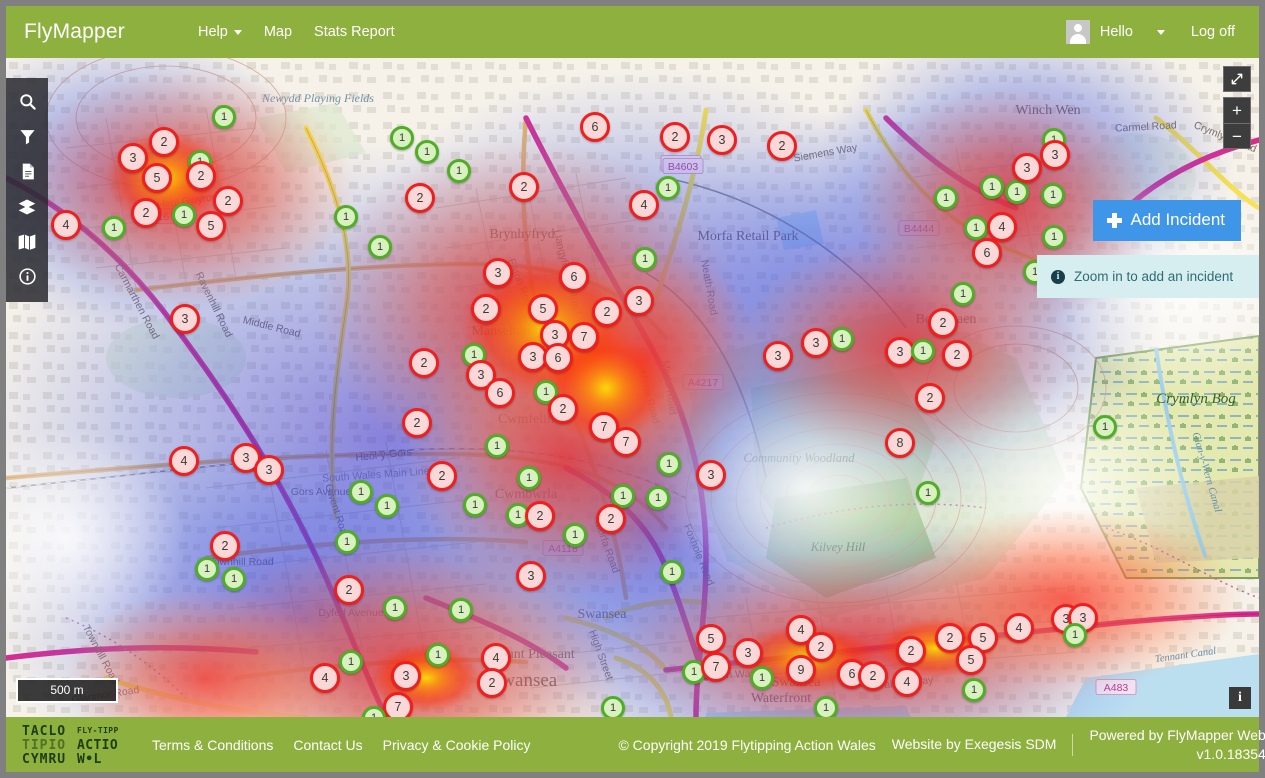 This screenshot has width=1265, height=778. I want to click on sidebar-item-layers, so click(27, 206).